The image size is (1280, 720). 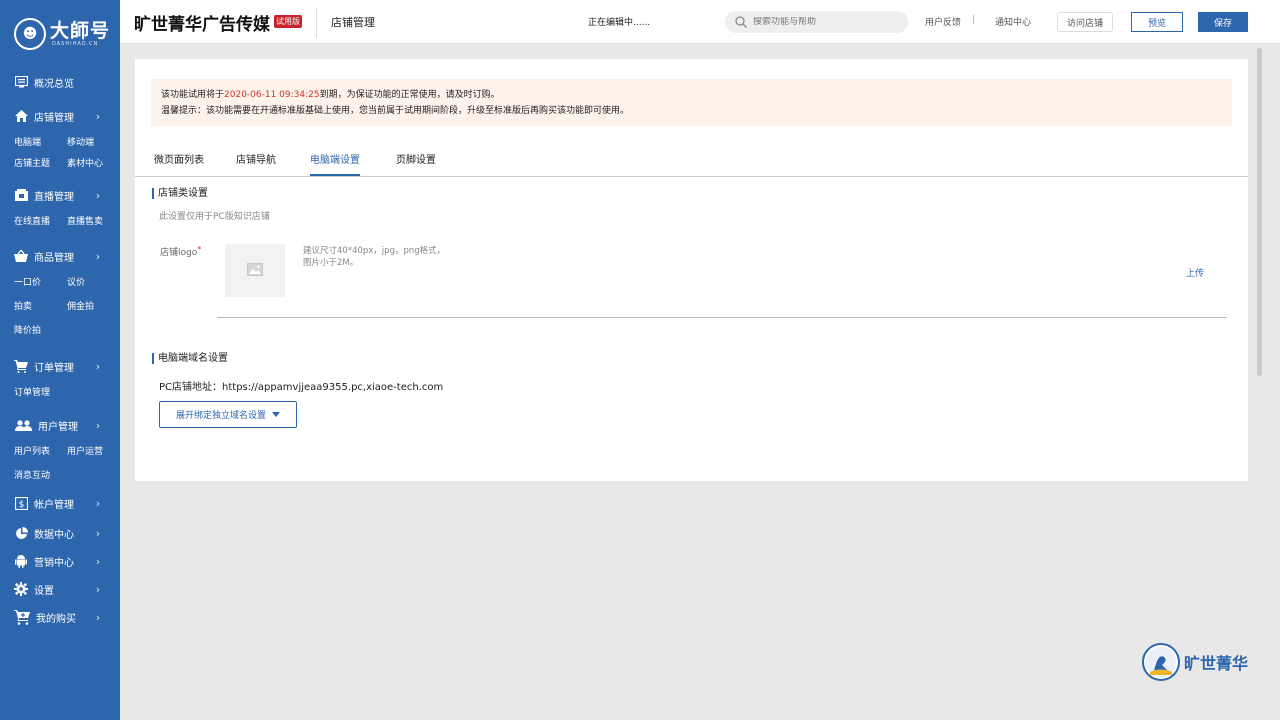 I want to click on notice-prefix: 该功能试用将于, so click(x=193, y=95).